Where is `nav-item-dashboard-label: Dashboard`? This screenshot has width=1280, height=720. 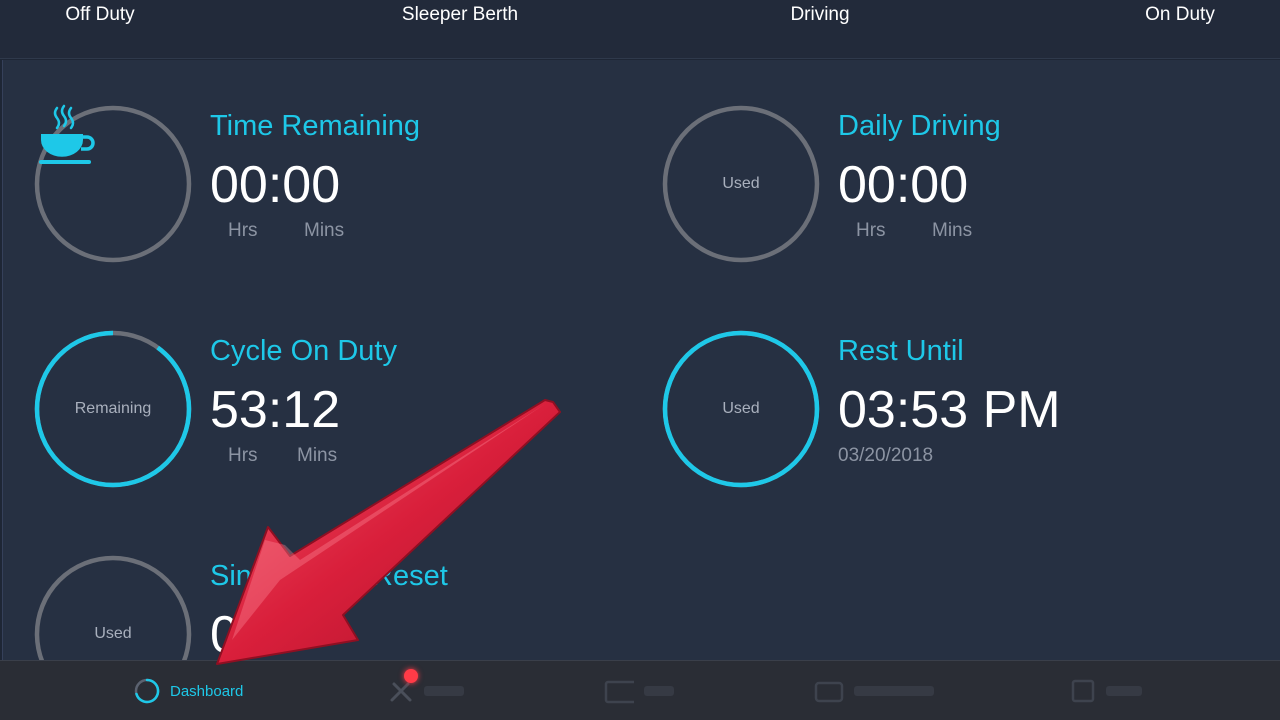
nav-item-dashboard-label: Dashboard is located at coordinates (207, 691).